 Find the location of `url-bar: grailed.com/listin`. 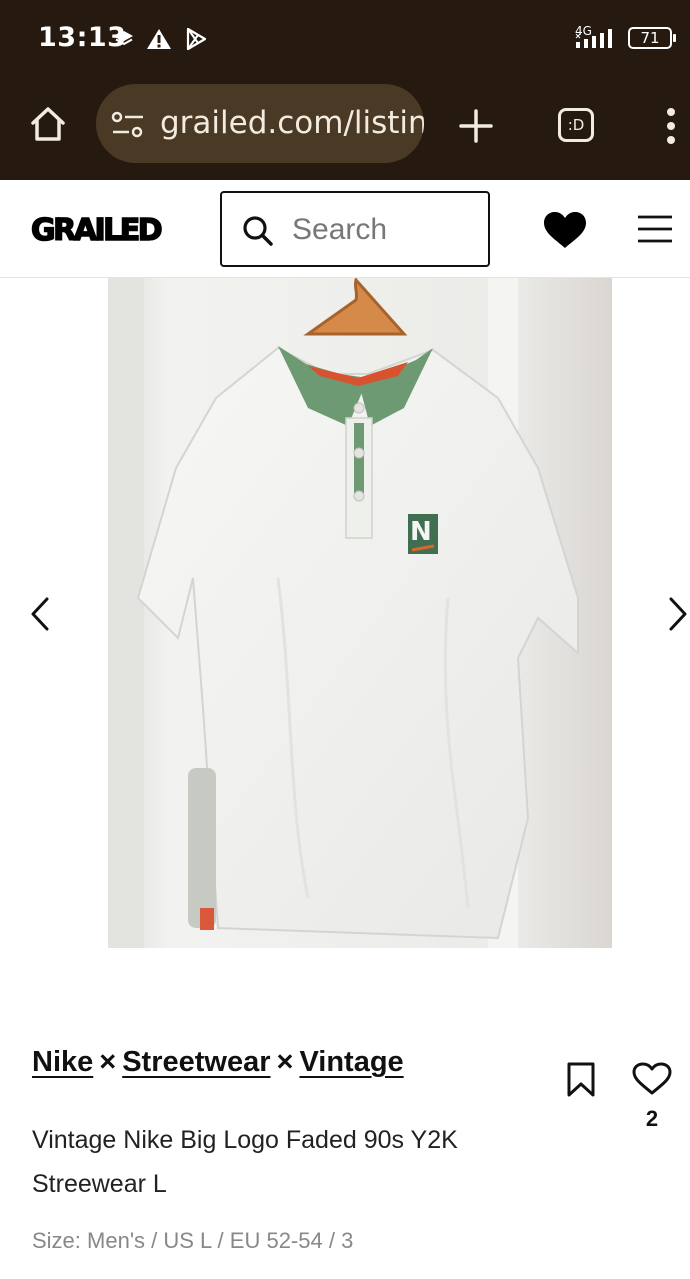

url-bar: grailed.com/listin is located at coordinates (260, 123).